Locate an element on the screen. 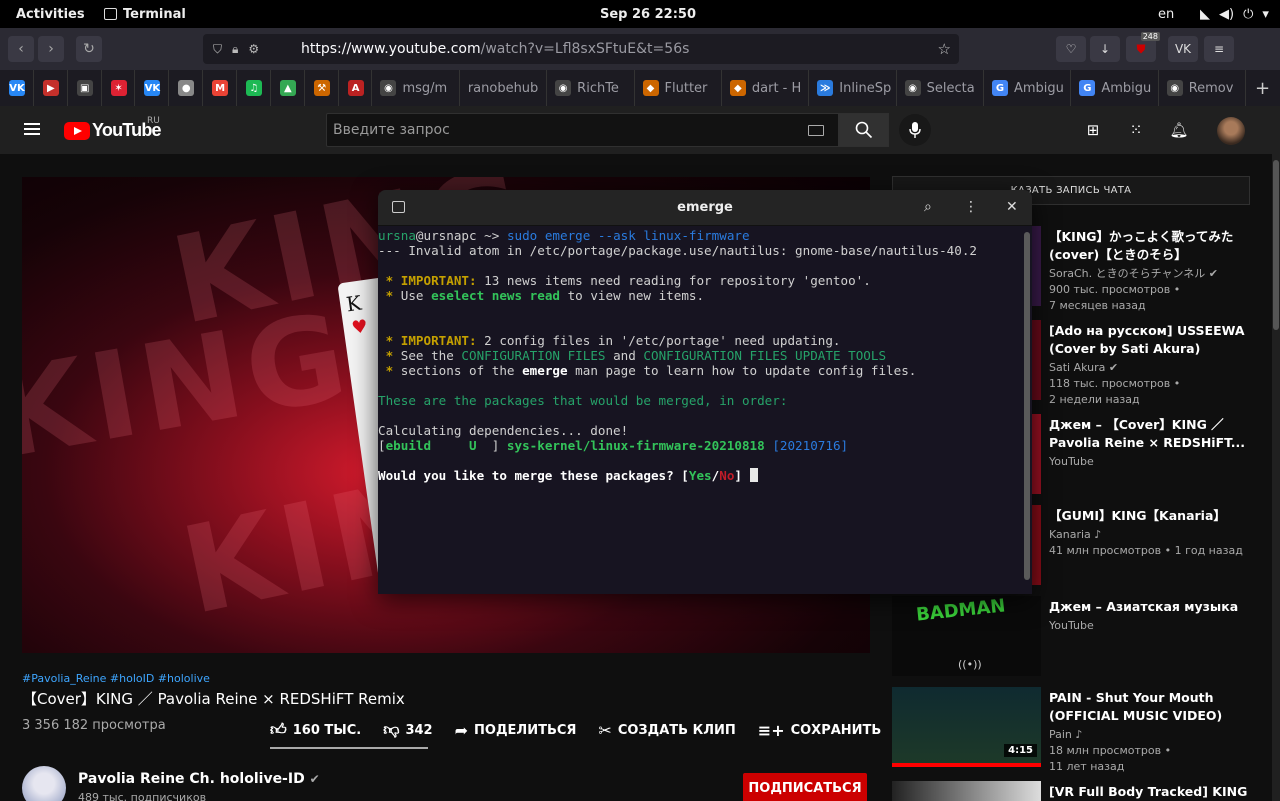 This screenshot has height=801, width=1280. browser-tab: ▲ is located at coordinates (288, 88).